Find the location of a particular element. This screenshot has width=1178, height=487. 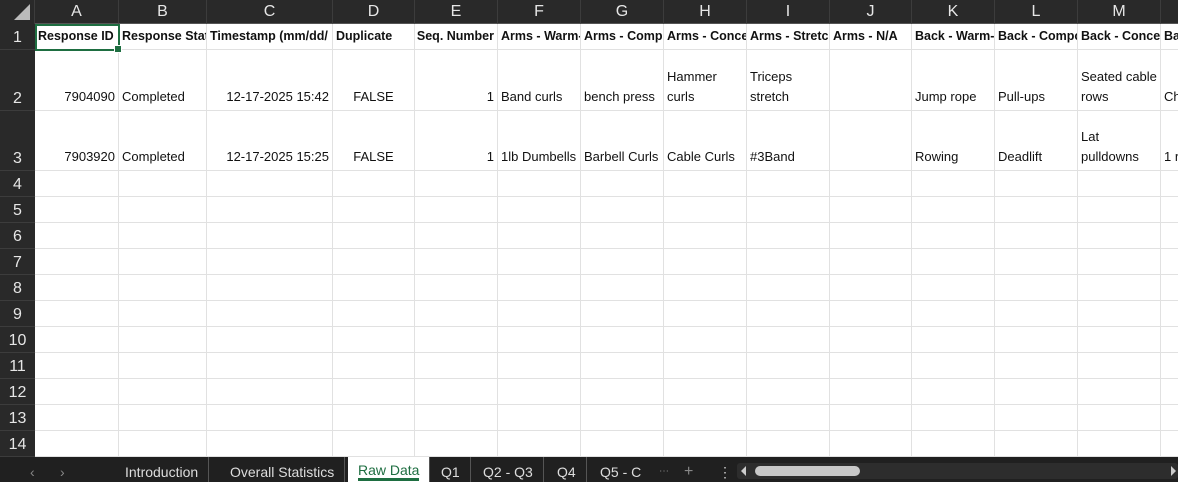

column-header-f: F is located at coordinates (539, 12).